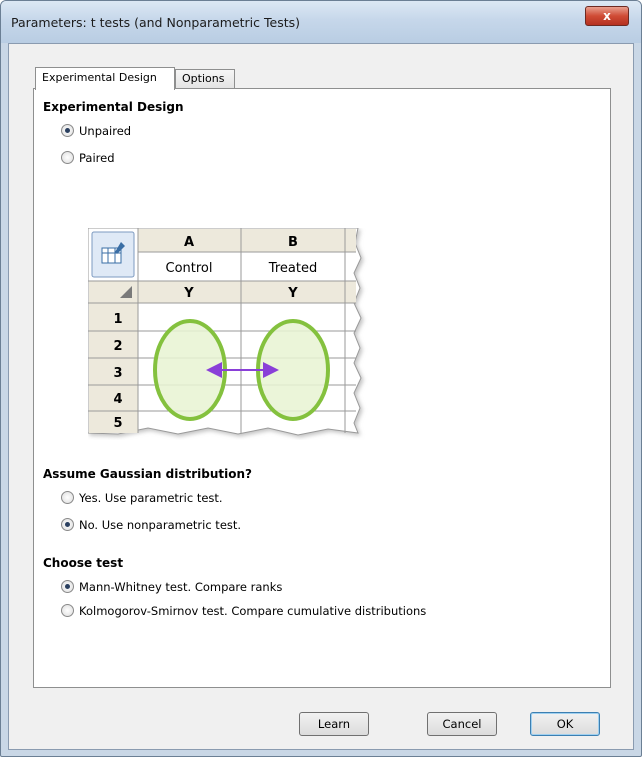  Describe the element at coordinates (160, 525) in the screenshot. I see `radio-label: No. Use nonparametric test.` at that location.